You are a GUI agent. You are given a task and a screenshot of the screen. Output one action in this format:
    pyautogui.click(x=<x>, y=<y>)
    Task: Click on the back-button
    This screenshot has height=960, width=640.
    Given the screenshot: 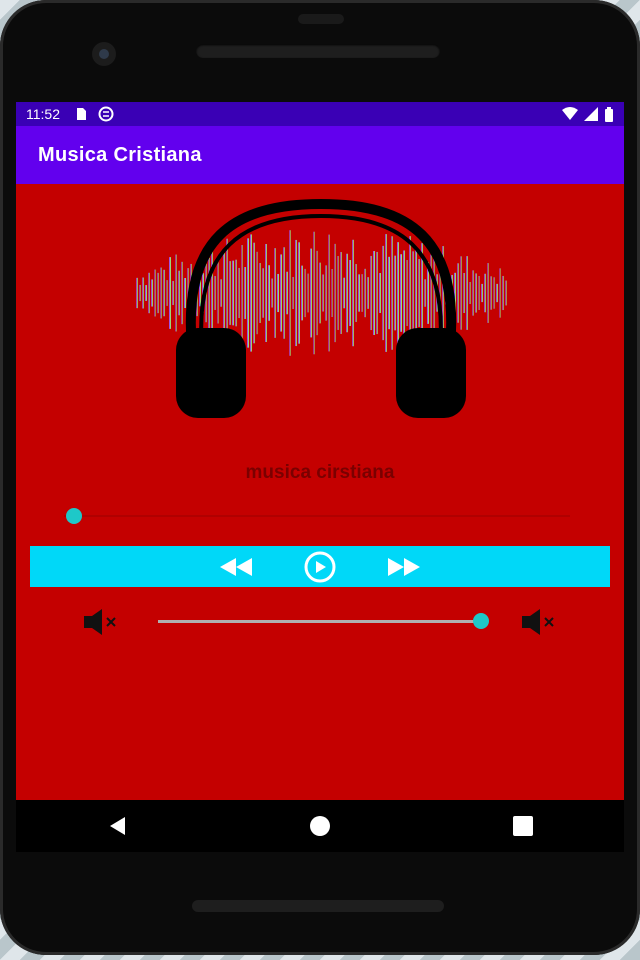 What is the action you would take?
    pyautogui.click(x=117, y=826)
    